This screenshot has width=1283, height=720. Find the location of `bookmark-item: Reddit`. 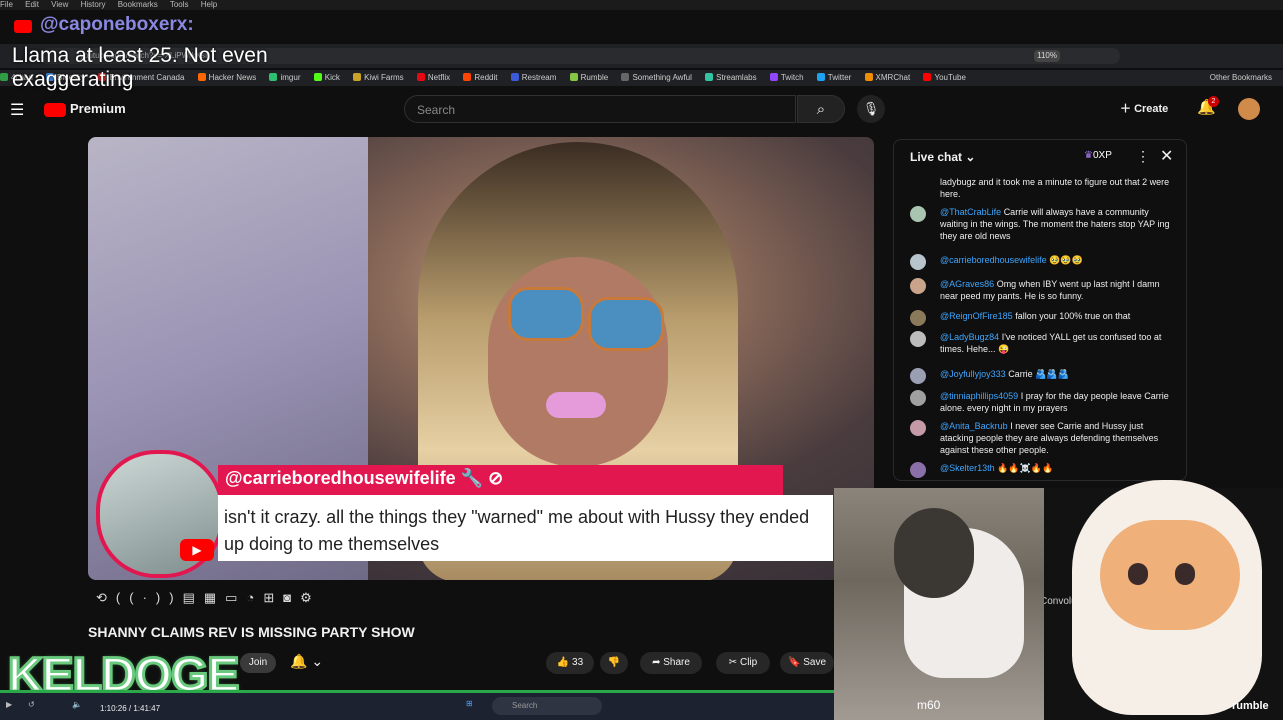

bookmark-item: Reddit is located at coordinates (480, 78).